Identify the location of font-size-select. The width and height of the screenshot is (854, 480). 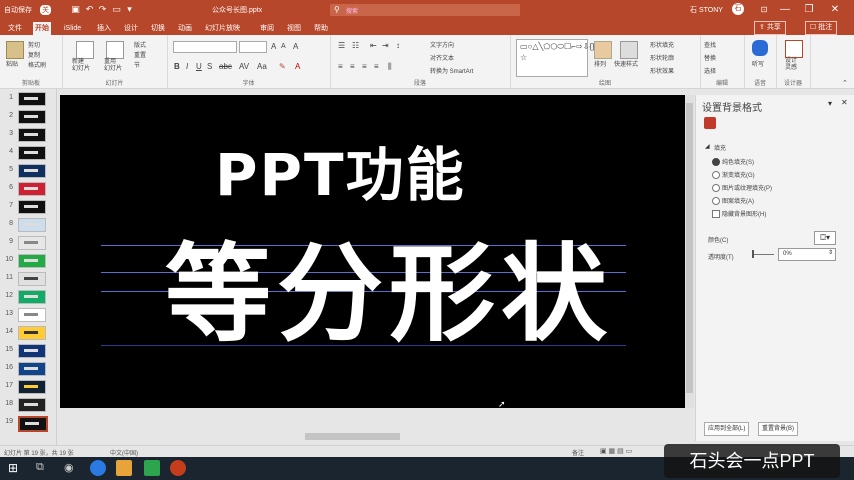
(253, 47).